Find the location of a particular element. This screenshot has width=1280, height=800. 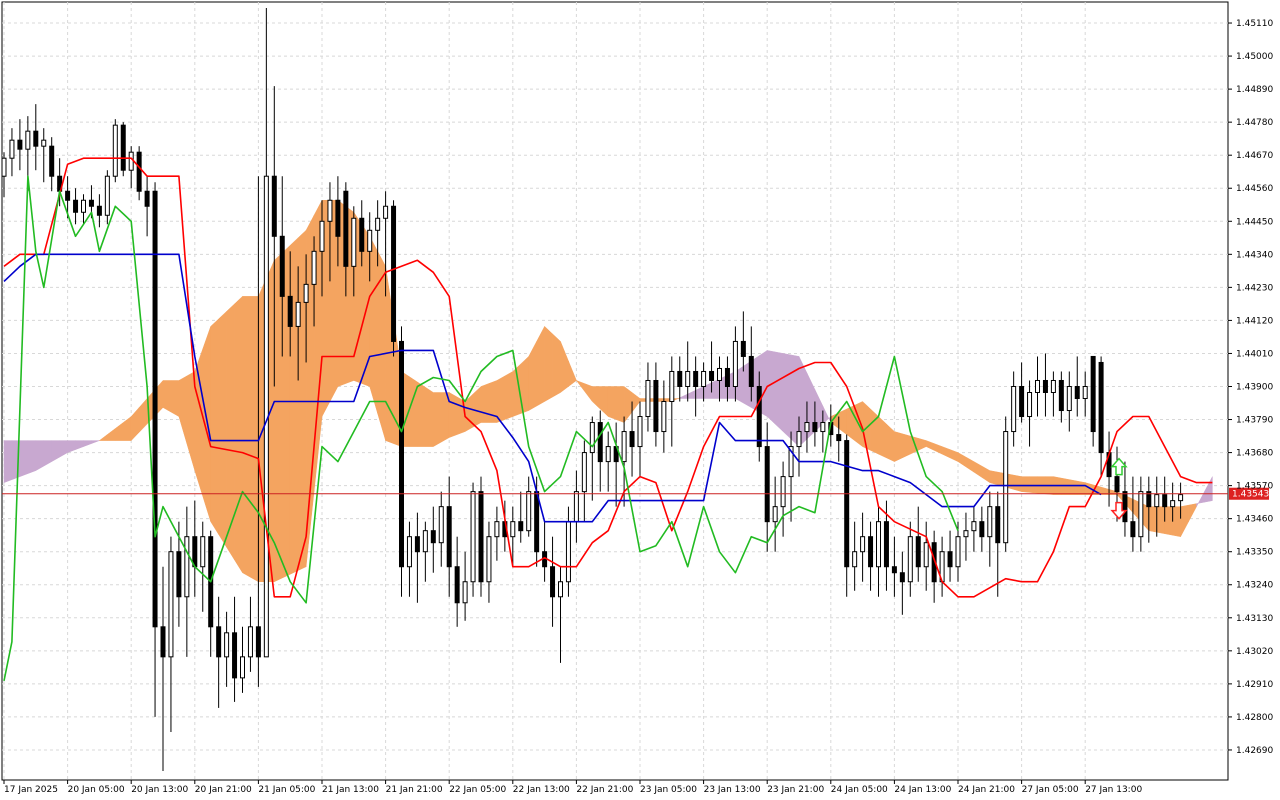

y-tick-label: 1.43130 is located at coordinates (1254, 619).